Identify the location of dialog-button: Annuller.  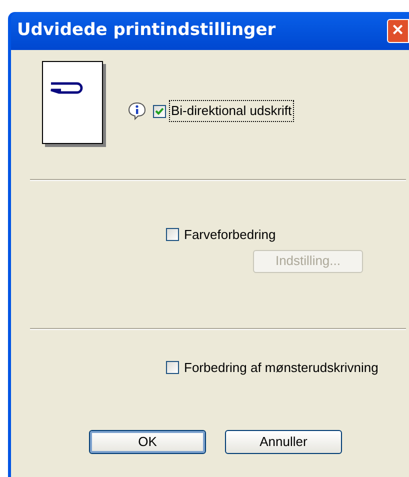
(283, 442).